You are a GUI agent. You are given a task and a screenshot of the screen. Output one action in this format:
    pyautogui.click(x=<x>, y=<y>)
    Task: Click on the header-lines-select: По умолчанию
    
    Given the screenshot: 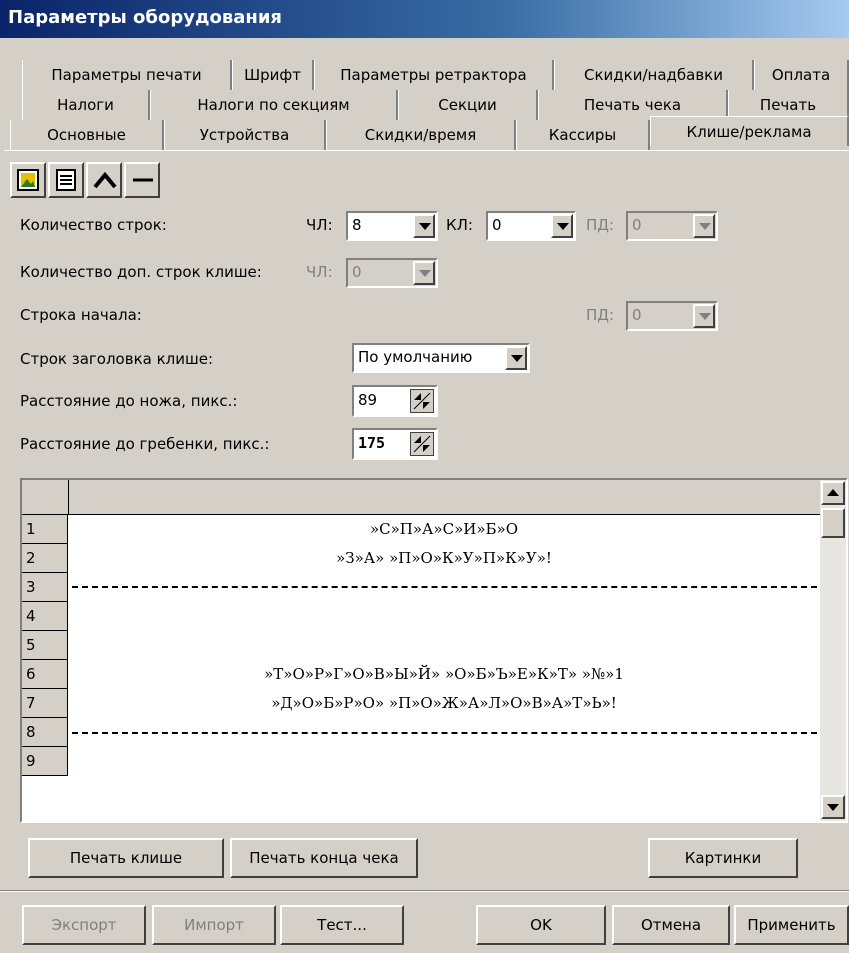 What is the action you would take?
    pyautogui.click(x=441, y=358)
    